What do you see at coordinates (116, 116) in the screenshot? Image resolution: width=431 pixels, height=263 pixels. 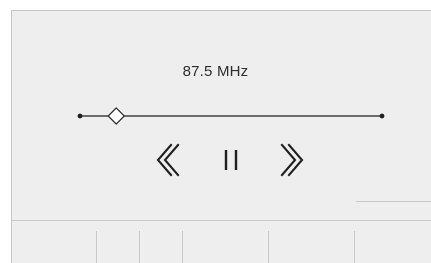 I see `frequency-slider-thumb` at bounding box center [116, 116].